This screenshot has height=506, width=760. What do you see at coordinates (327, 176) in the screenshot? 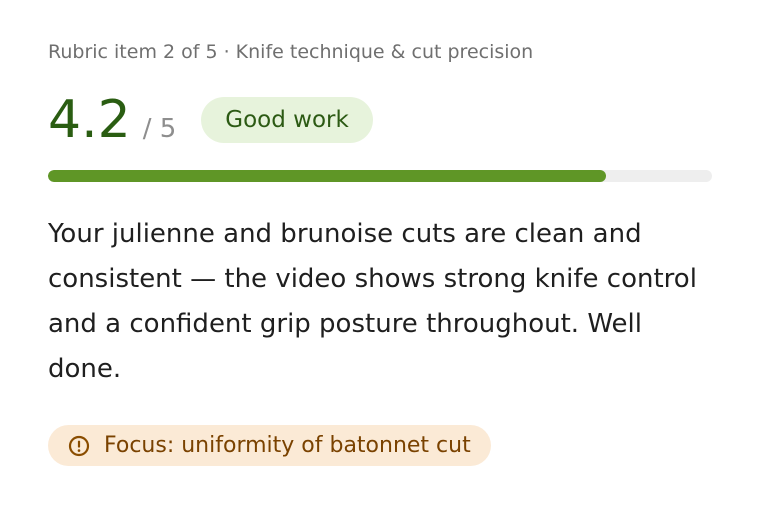
I see `score-progress-fill` at bounding box center [327, 176].